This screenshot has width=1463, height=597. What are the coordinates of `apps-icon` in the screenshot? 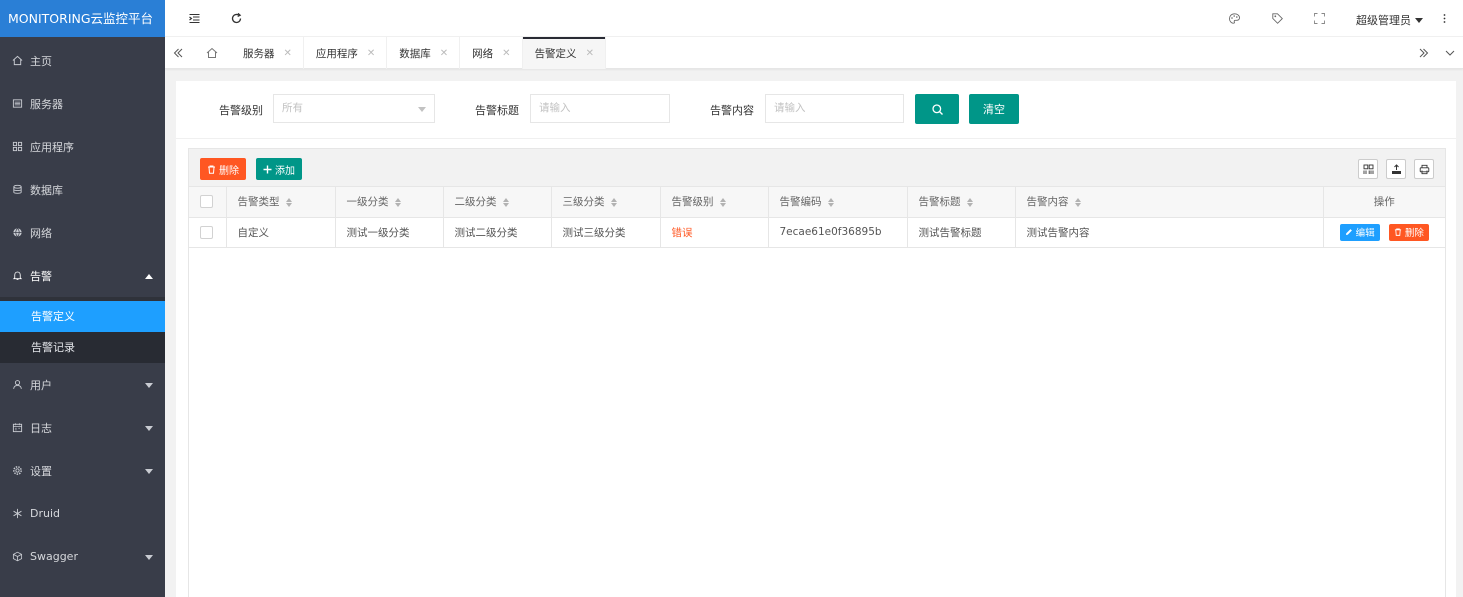 It's located at (17, 147).